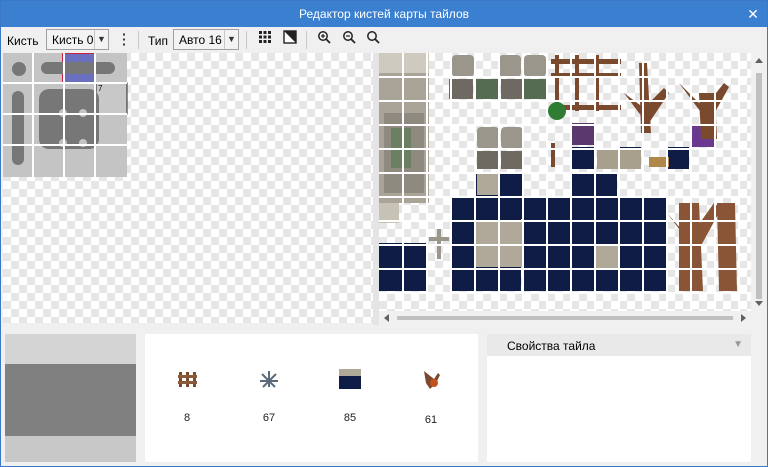  I want to click on brush-label: Кисть, so click(23, 41).